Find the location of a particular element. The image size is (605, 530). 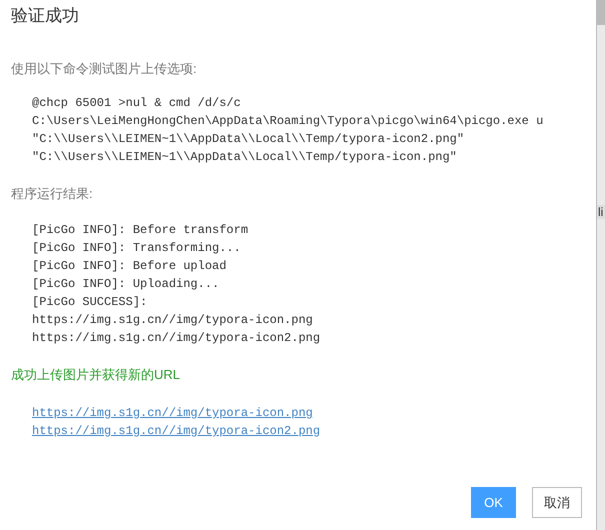

command-line: @chcp 65001 >nul & cmd /d/s/c is located at coordinates (136, 103).